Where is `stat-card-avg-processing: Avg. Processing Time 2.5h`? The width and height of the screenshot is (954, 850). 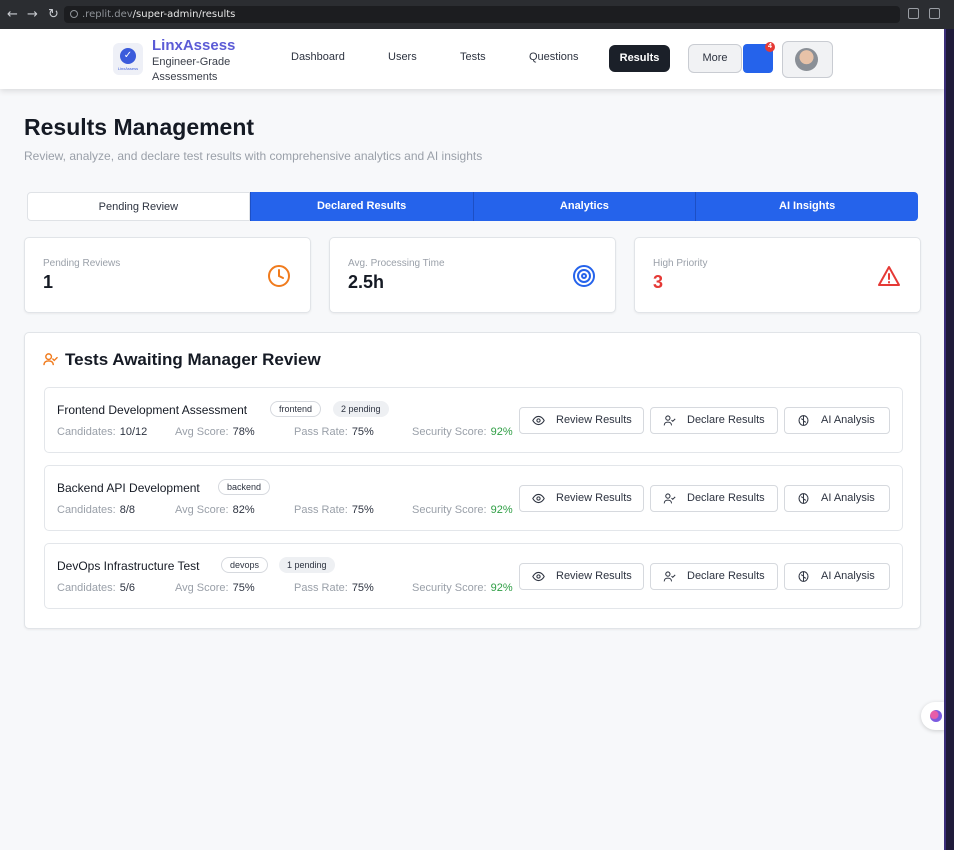
stat-card-avg-processing: Avg. Processing Time 2.5h is located at coordinates (472, 275).